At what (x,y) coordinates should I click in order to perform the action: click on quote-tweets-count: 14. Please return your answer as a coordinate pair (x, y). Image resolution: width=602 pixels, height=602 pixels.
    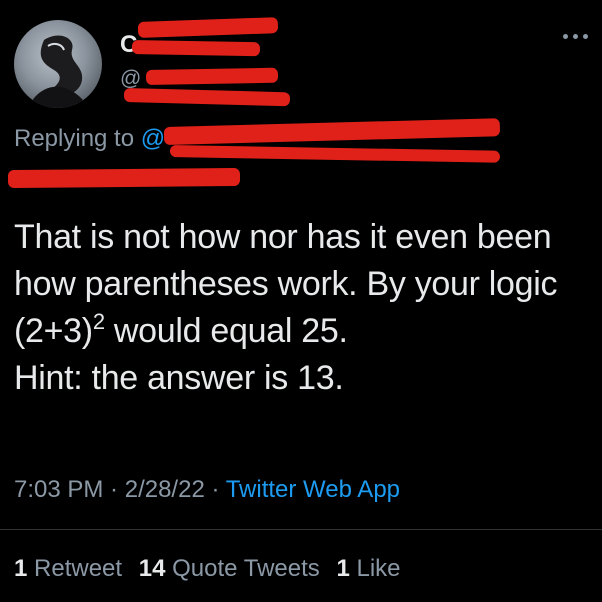
    Looking at the image, I should click on (152, 568).